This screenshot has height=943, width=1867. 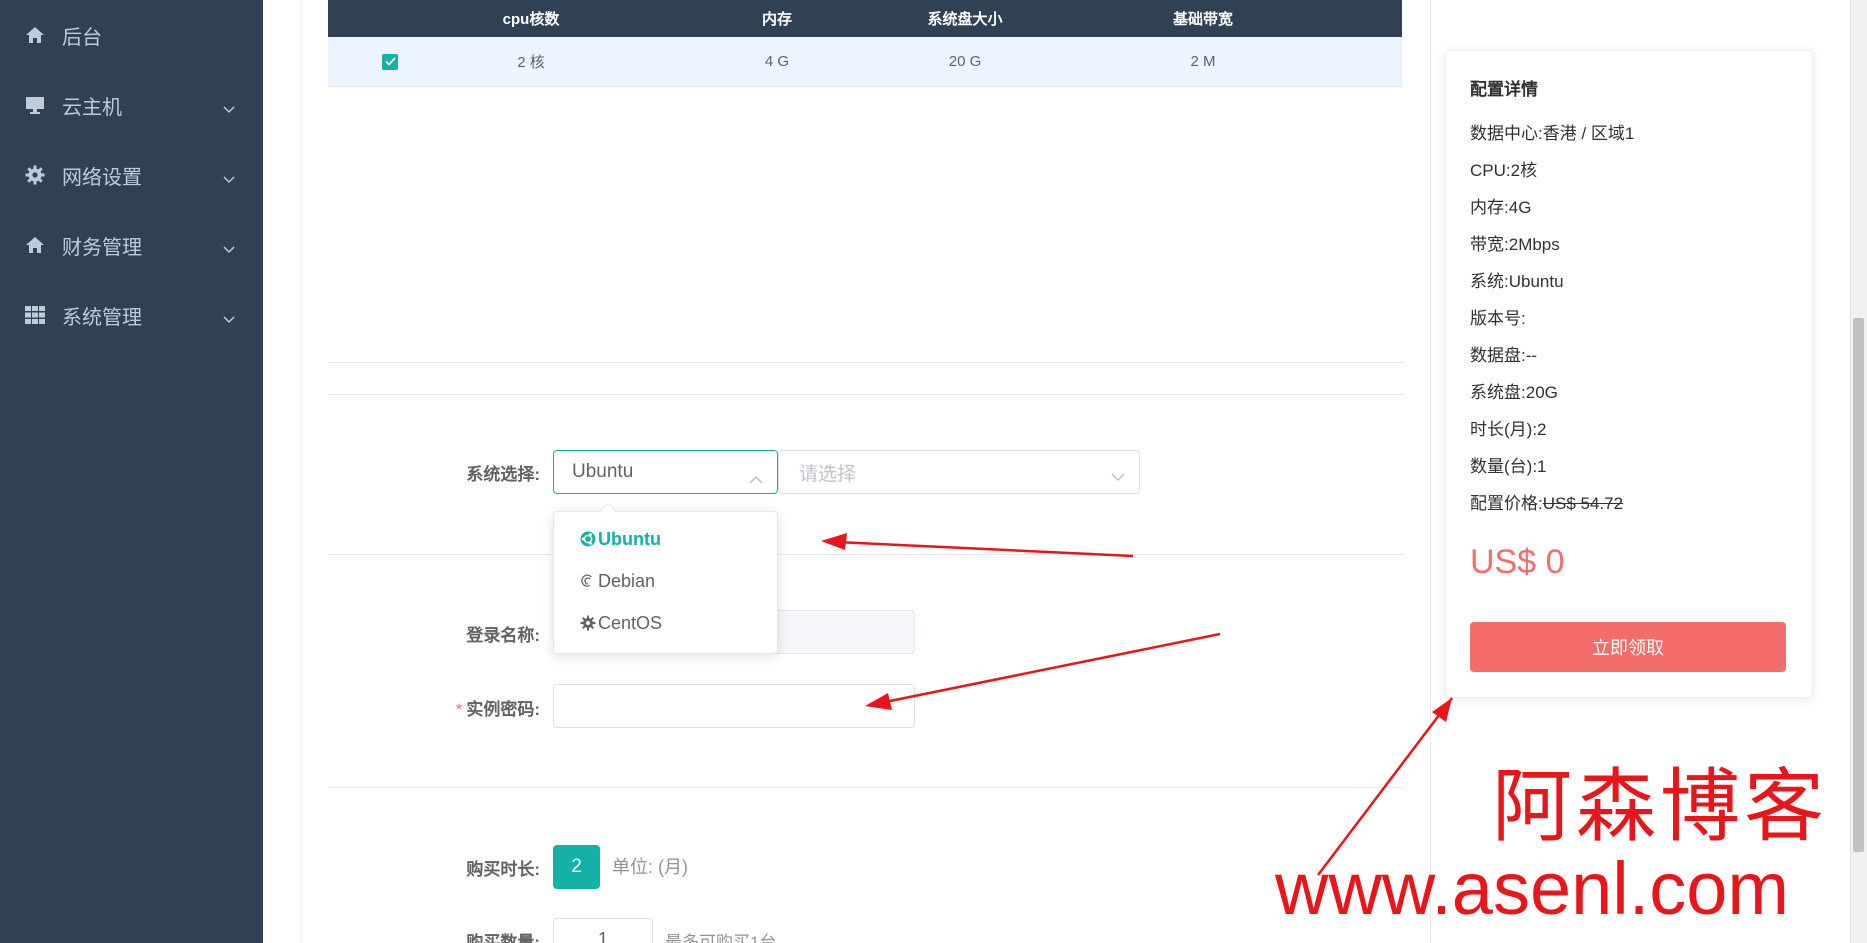 I want to click on version-select-placeholder: 请选择, so click(x=828, y=474).